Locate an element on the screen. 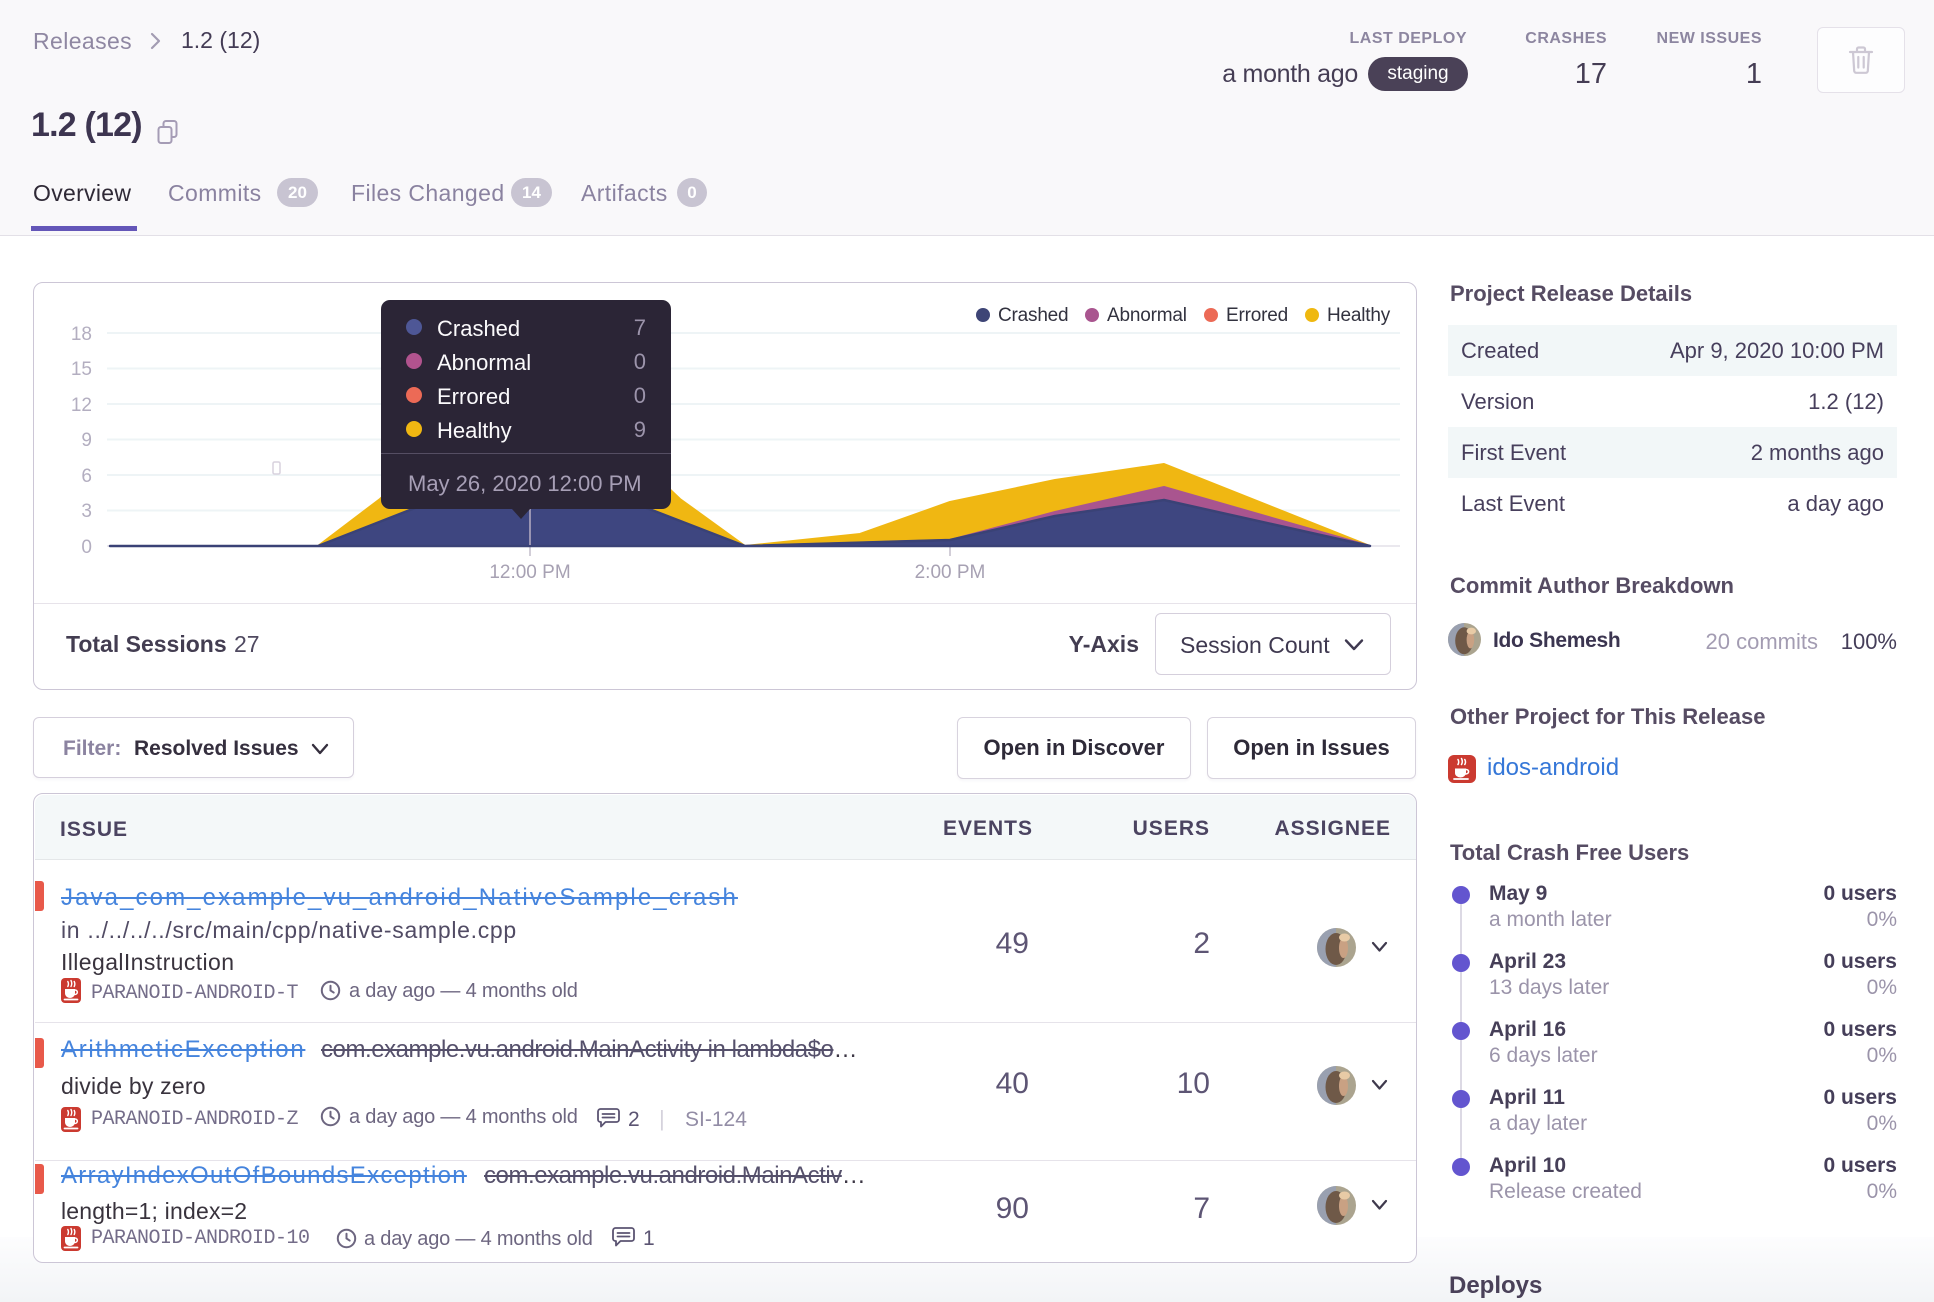  svg-text: 3 is located at coordinates (86, 511).